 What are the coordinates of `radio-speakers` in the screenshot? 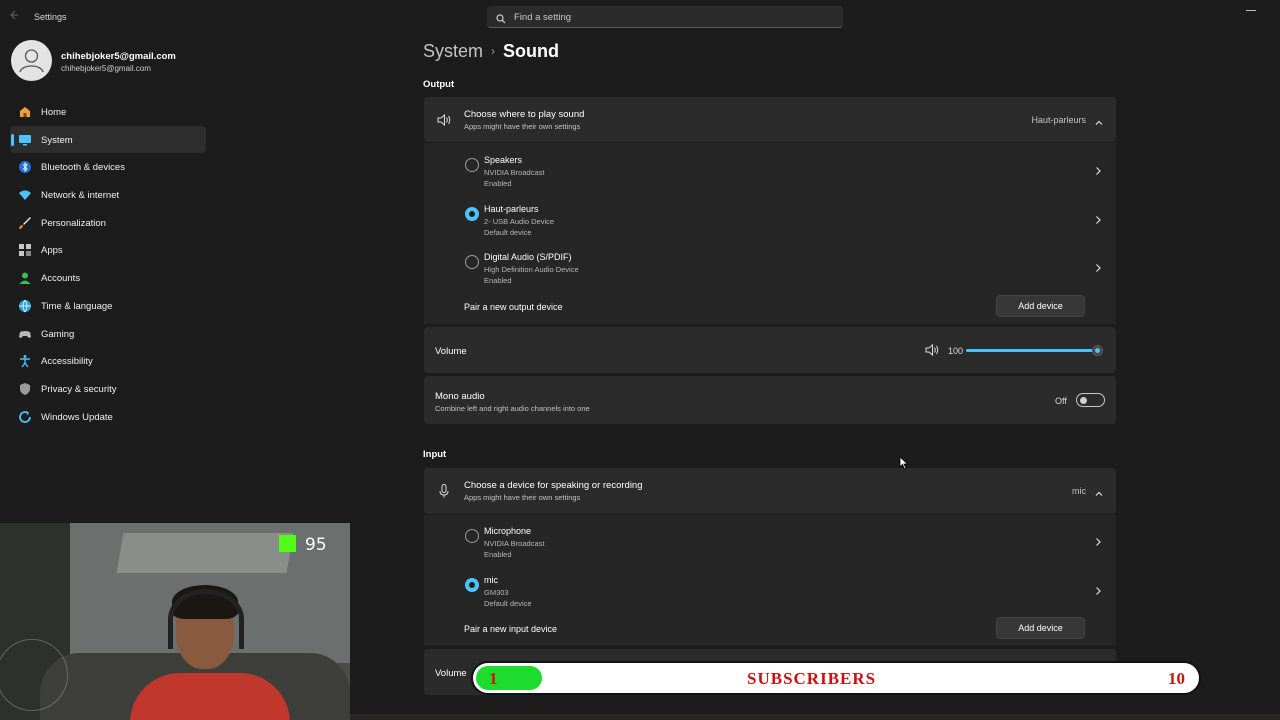 It's located at (472, 165).